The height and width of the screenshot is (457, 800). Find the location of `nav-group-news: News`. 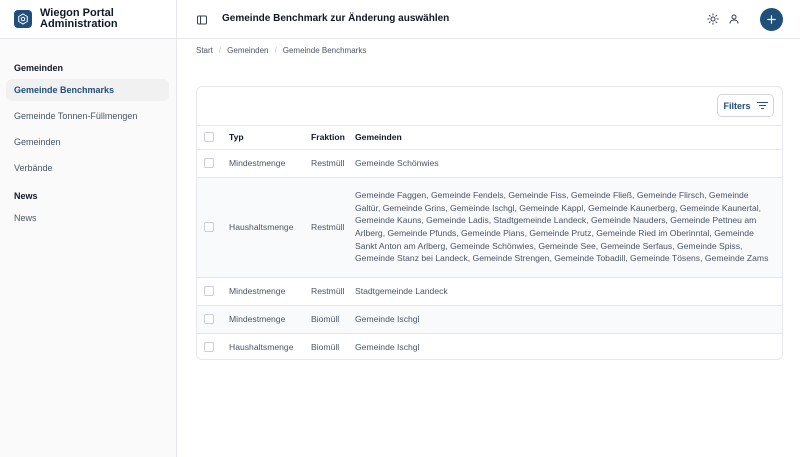

nav-group-news: News is located at coordinates (26, 196).